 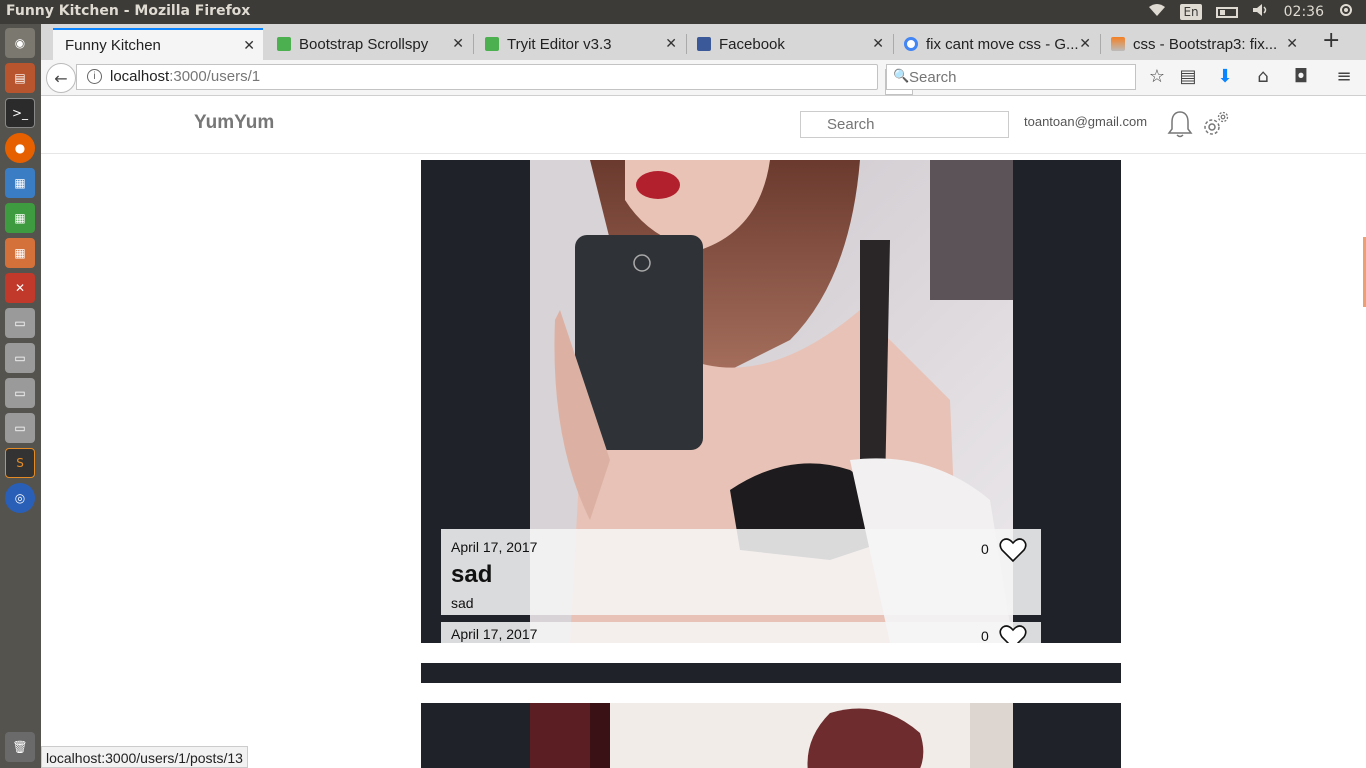 I want to click on files-icon: ▤, so click(x=20, y=78).